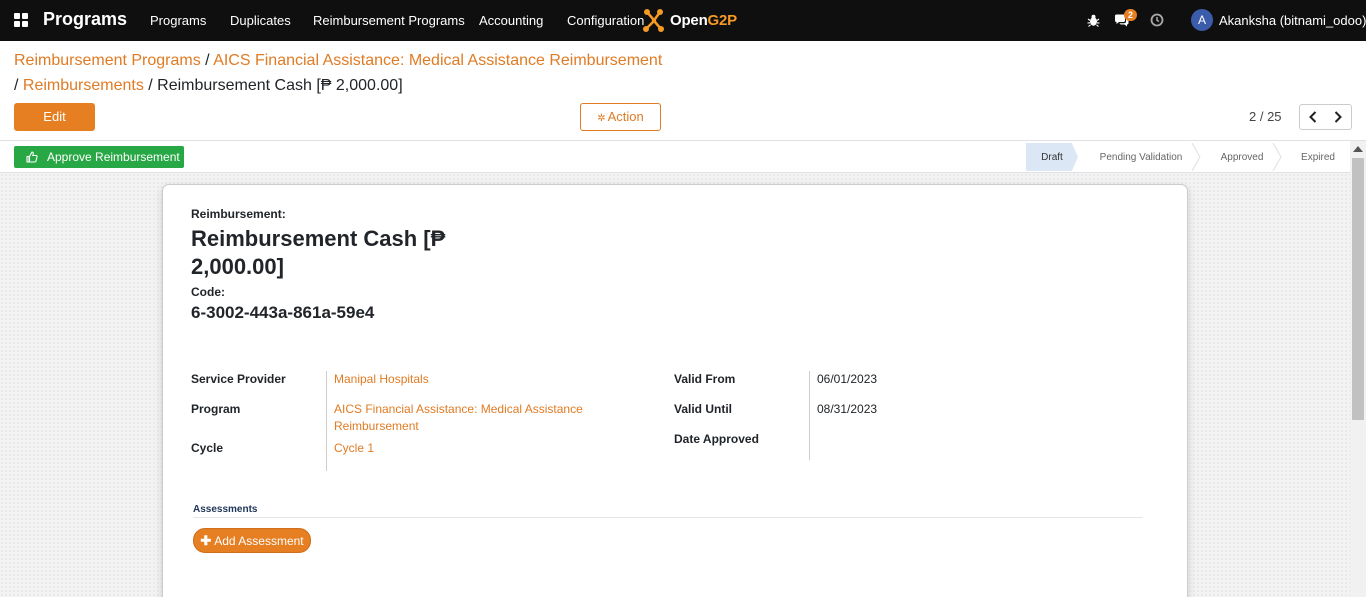 The width and height of the screenshot is (1366, 597). Describe the element at coordinates (107, 60) in the screenshot. I see `breadcrumb-reimbursement-programs: Reimbursement Programs` at that location.